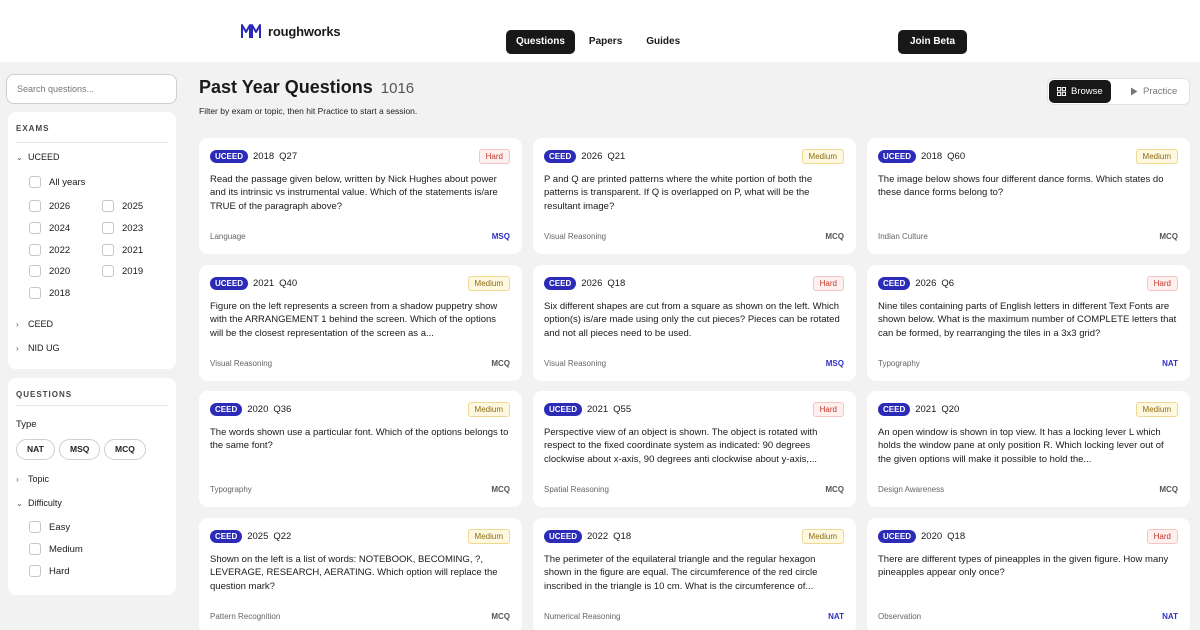 The width and height of the screenshot is (1200, 630). Describe the element at coordinates (576, 489) in the screenshot. I see `topic-label: Spatial Reasoning` at that location.